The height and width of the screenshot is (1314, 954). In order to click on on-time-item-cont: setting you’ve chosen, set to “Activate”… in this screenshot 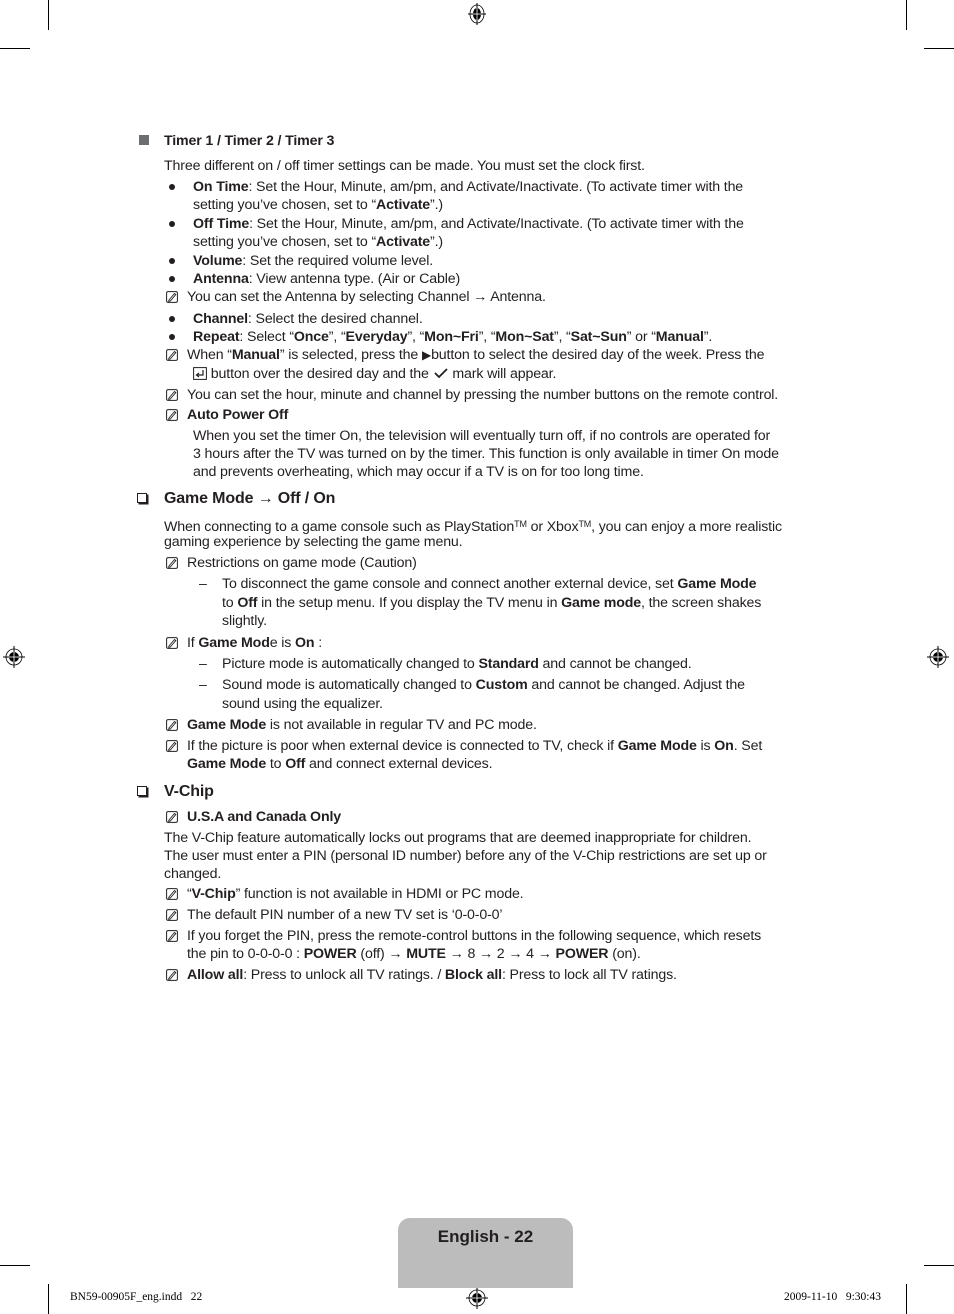, I will do `click(318, 205)`.